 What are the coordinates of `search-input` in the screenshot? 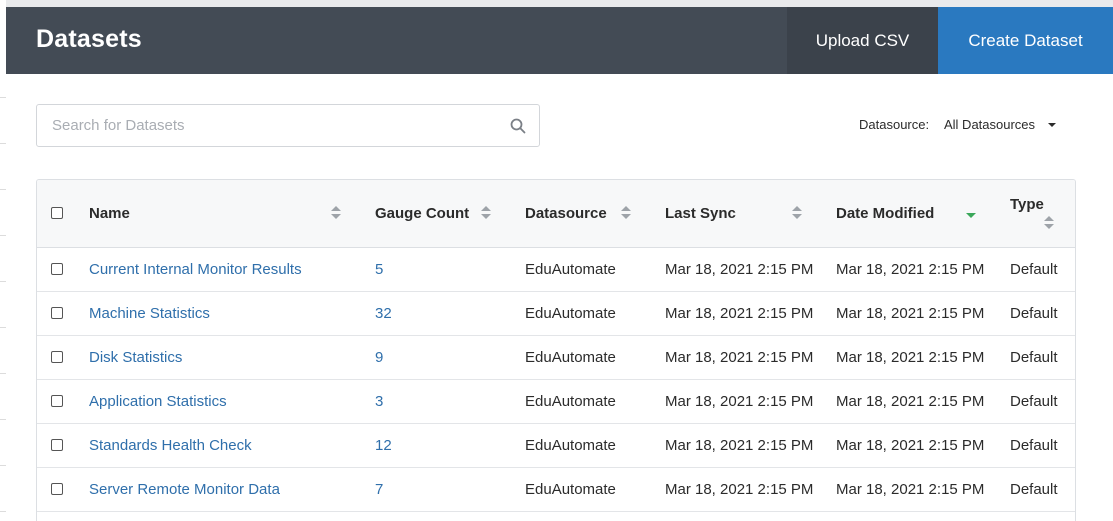 It's located at (277, 125).